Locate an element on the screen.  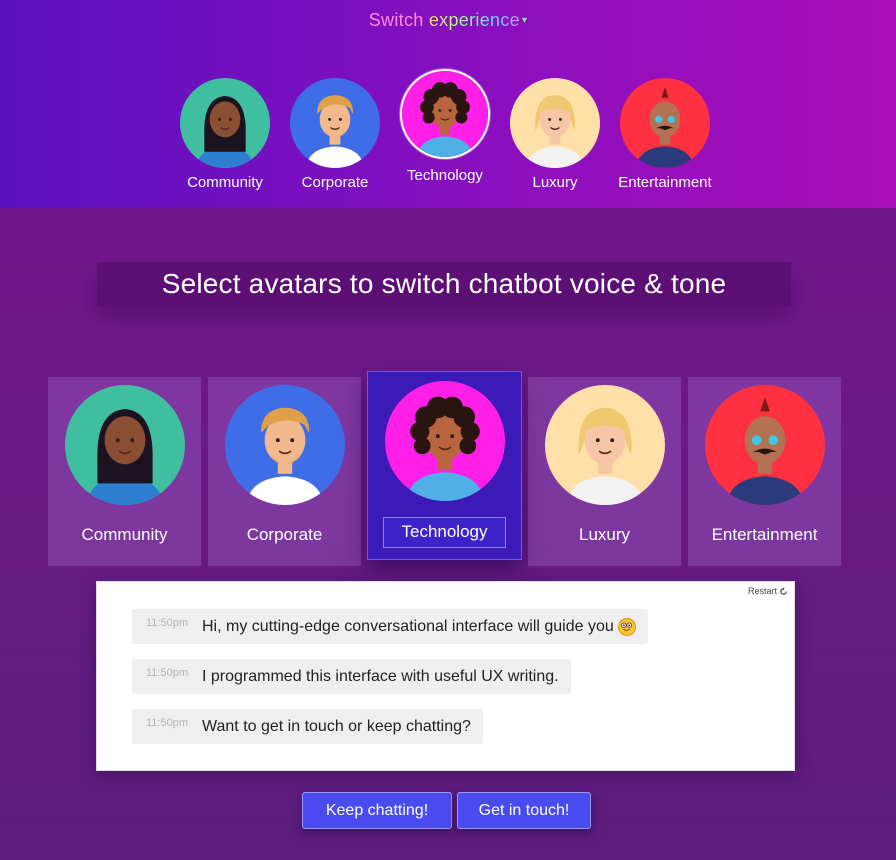
card-community: Community is located at coordinates (124, 471).